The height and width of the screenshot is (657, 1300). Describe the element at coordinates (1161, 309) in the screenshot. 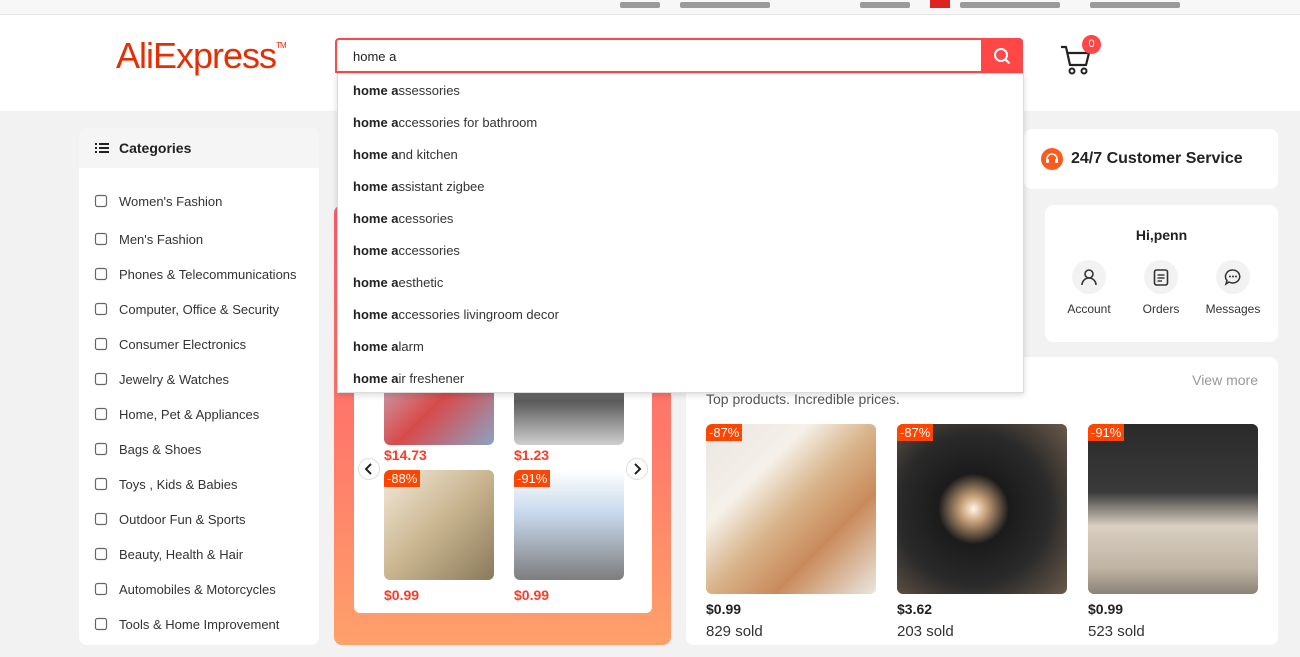

I see `orders-label: Orders` at that location.